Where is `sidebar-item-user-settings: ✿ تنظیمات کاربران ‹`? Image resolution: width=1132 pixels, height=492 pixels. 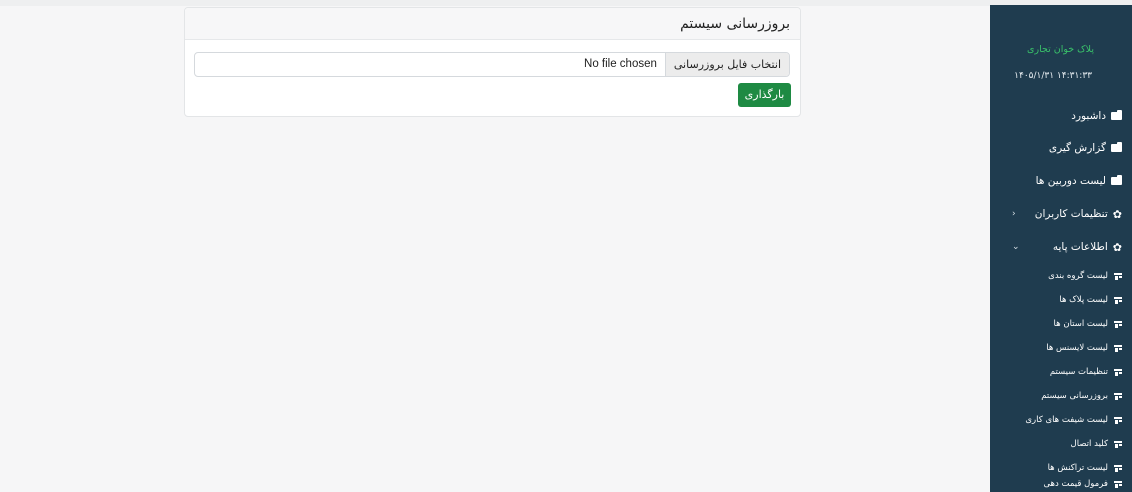 sidebar-item-user-settings: ✿ تنظیمات کاربران ‹ is located at coordinates (1060, 214).